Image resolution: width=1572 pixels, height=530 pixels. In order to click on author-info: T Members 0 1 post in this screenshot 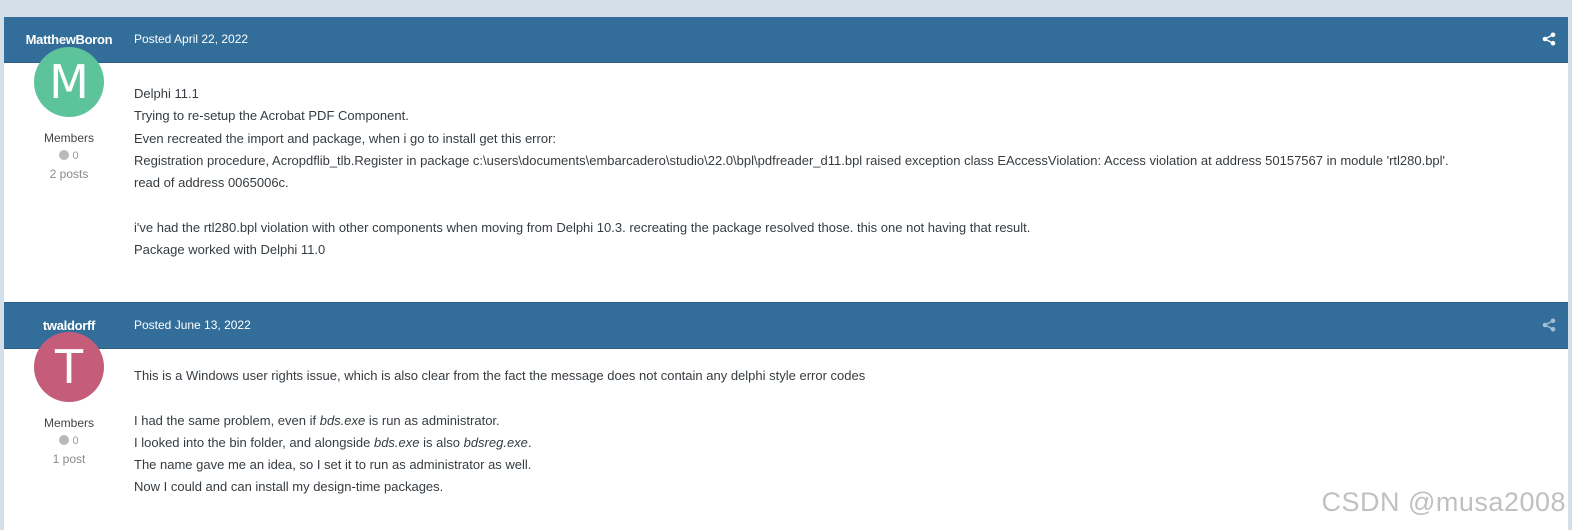, I will do `click(69, 399)`.